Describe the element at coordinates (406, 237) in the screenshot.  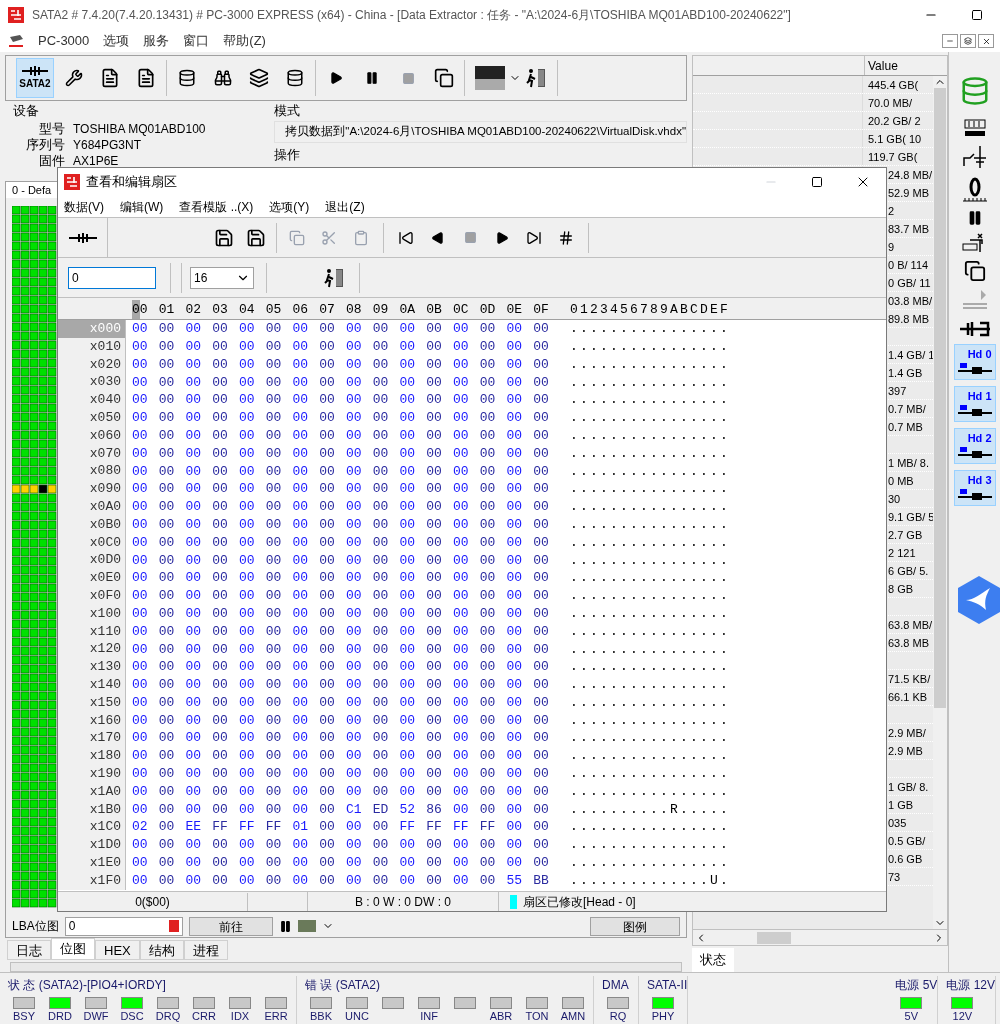
I see `first-icon` at that location.